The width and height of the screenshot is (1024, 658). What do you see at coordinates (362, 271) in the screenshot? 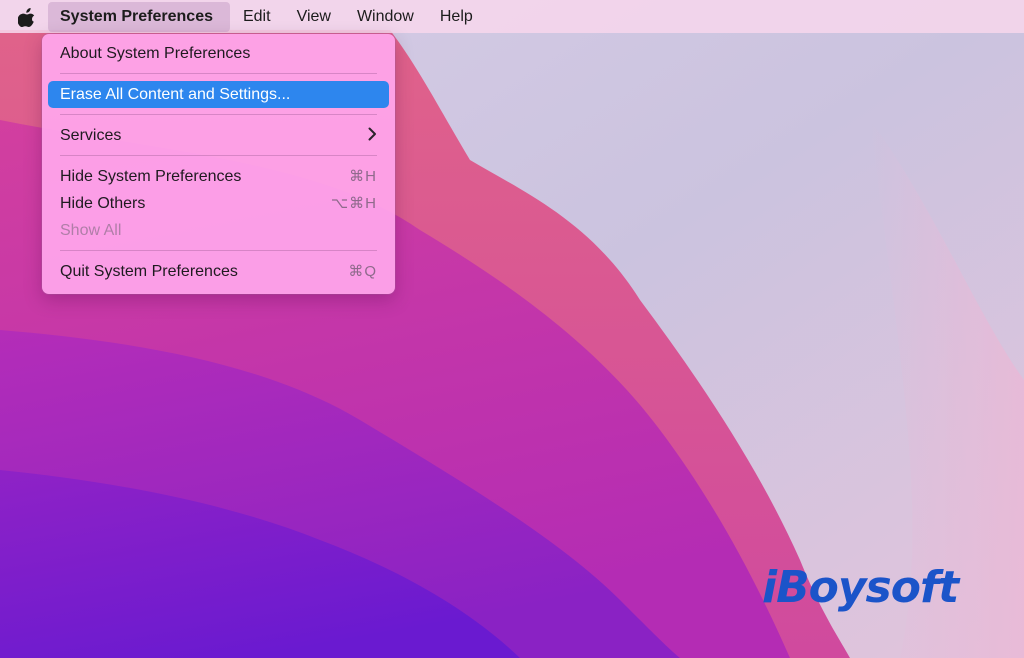
I see `menu-item-quit-shortcut: ⌘Q` at bounding box center [362, 271].